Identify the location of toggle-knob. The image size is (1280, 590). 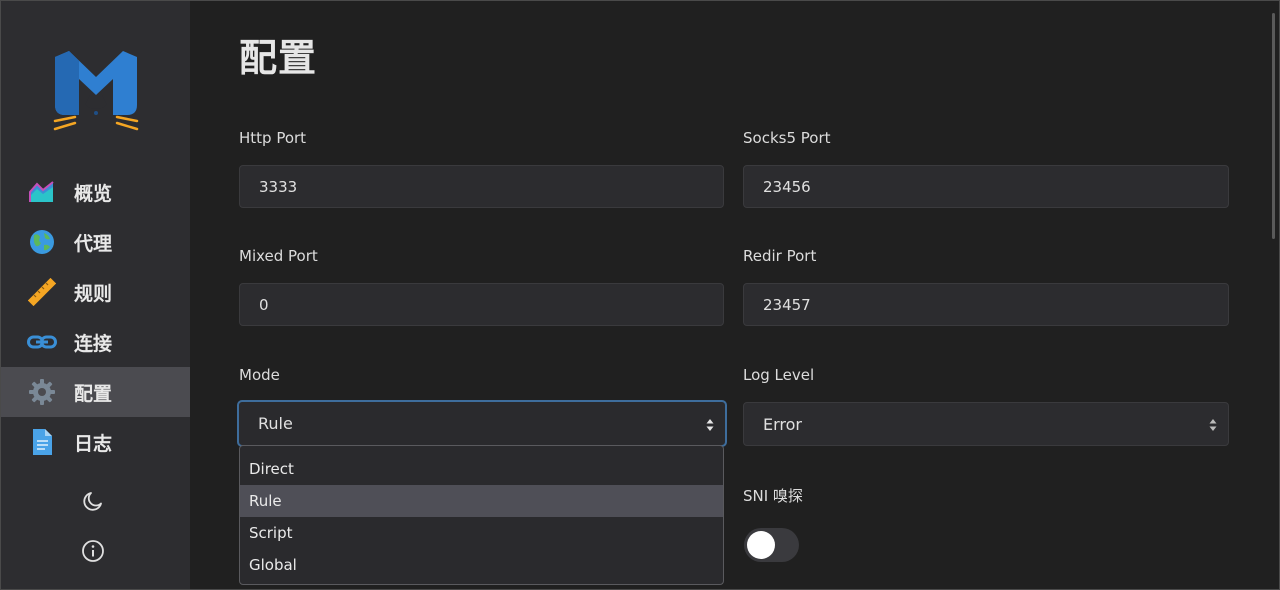
(761, 545).